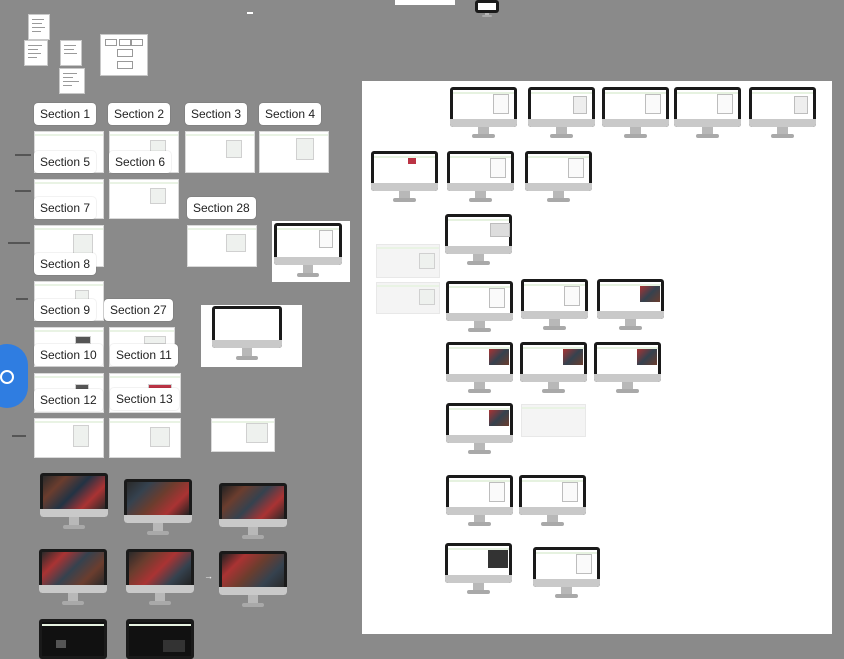 The image size is (844, 659). What do you see at coordinates (68, 355) in the screenshot?
I see `section-label-10: Section 10` at bounding box center [68, 355].